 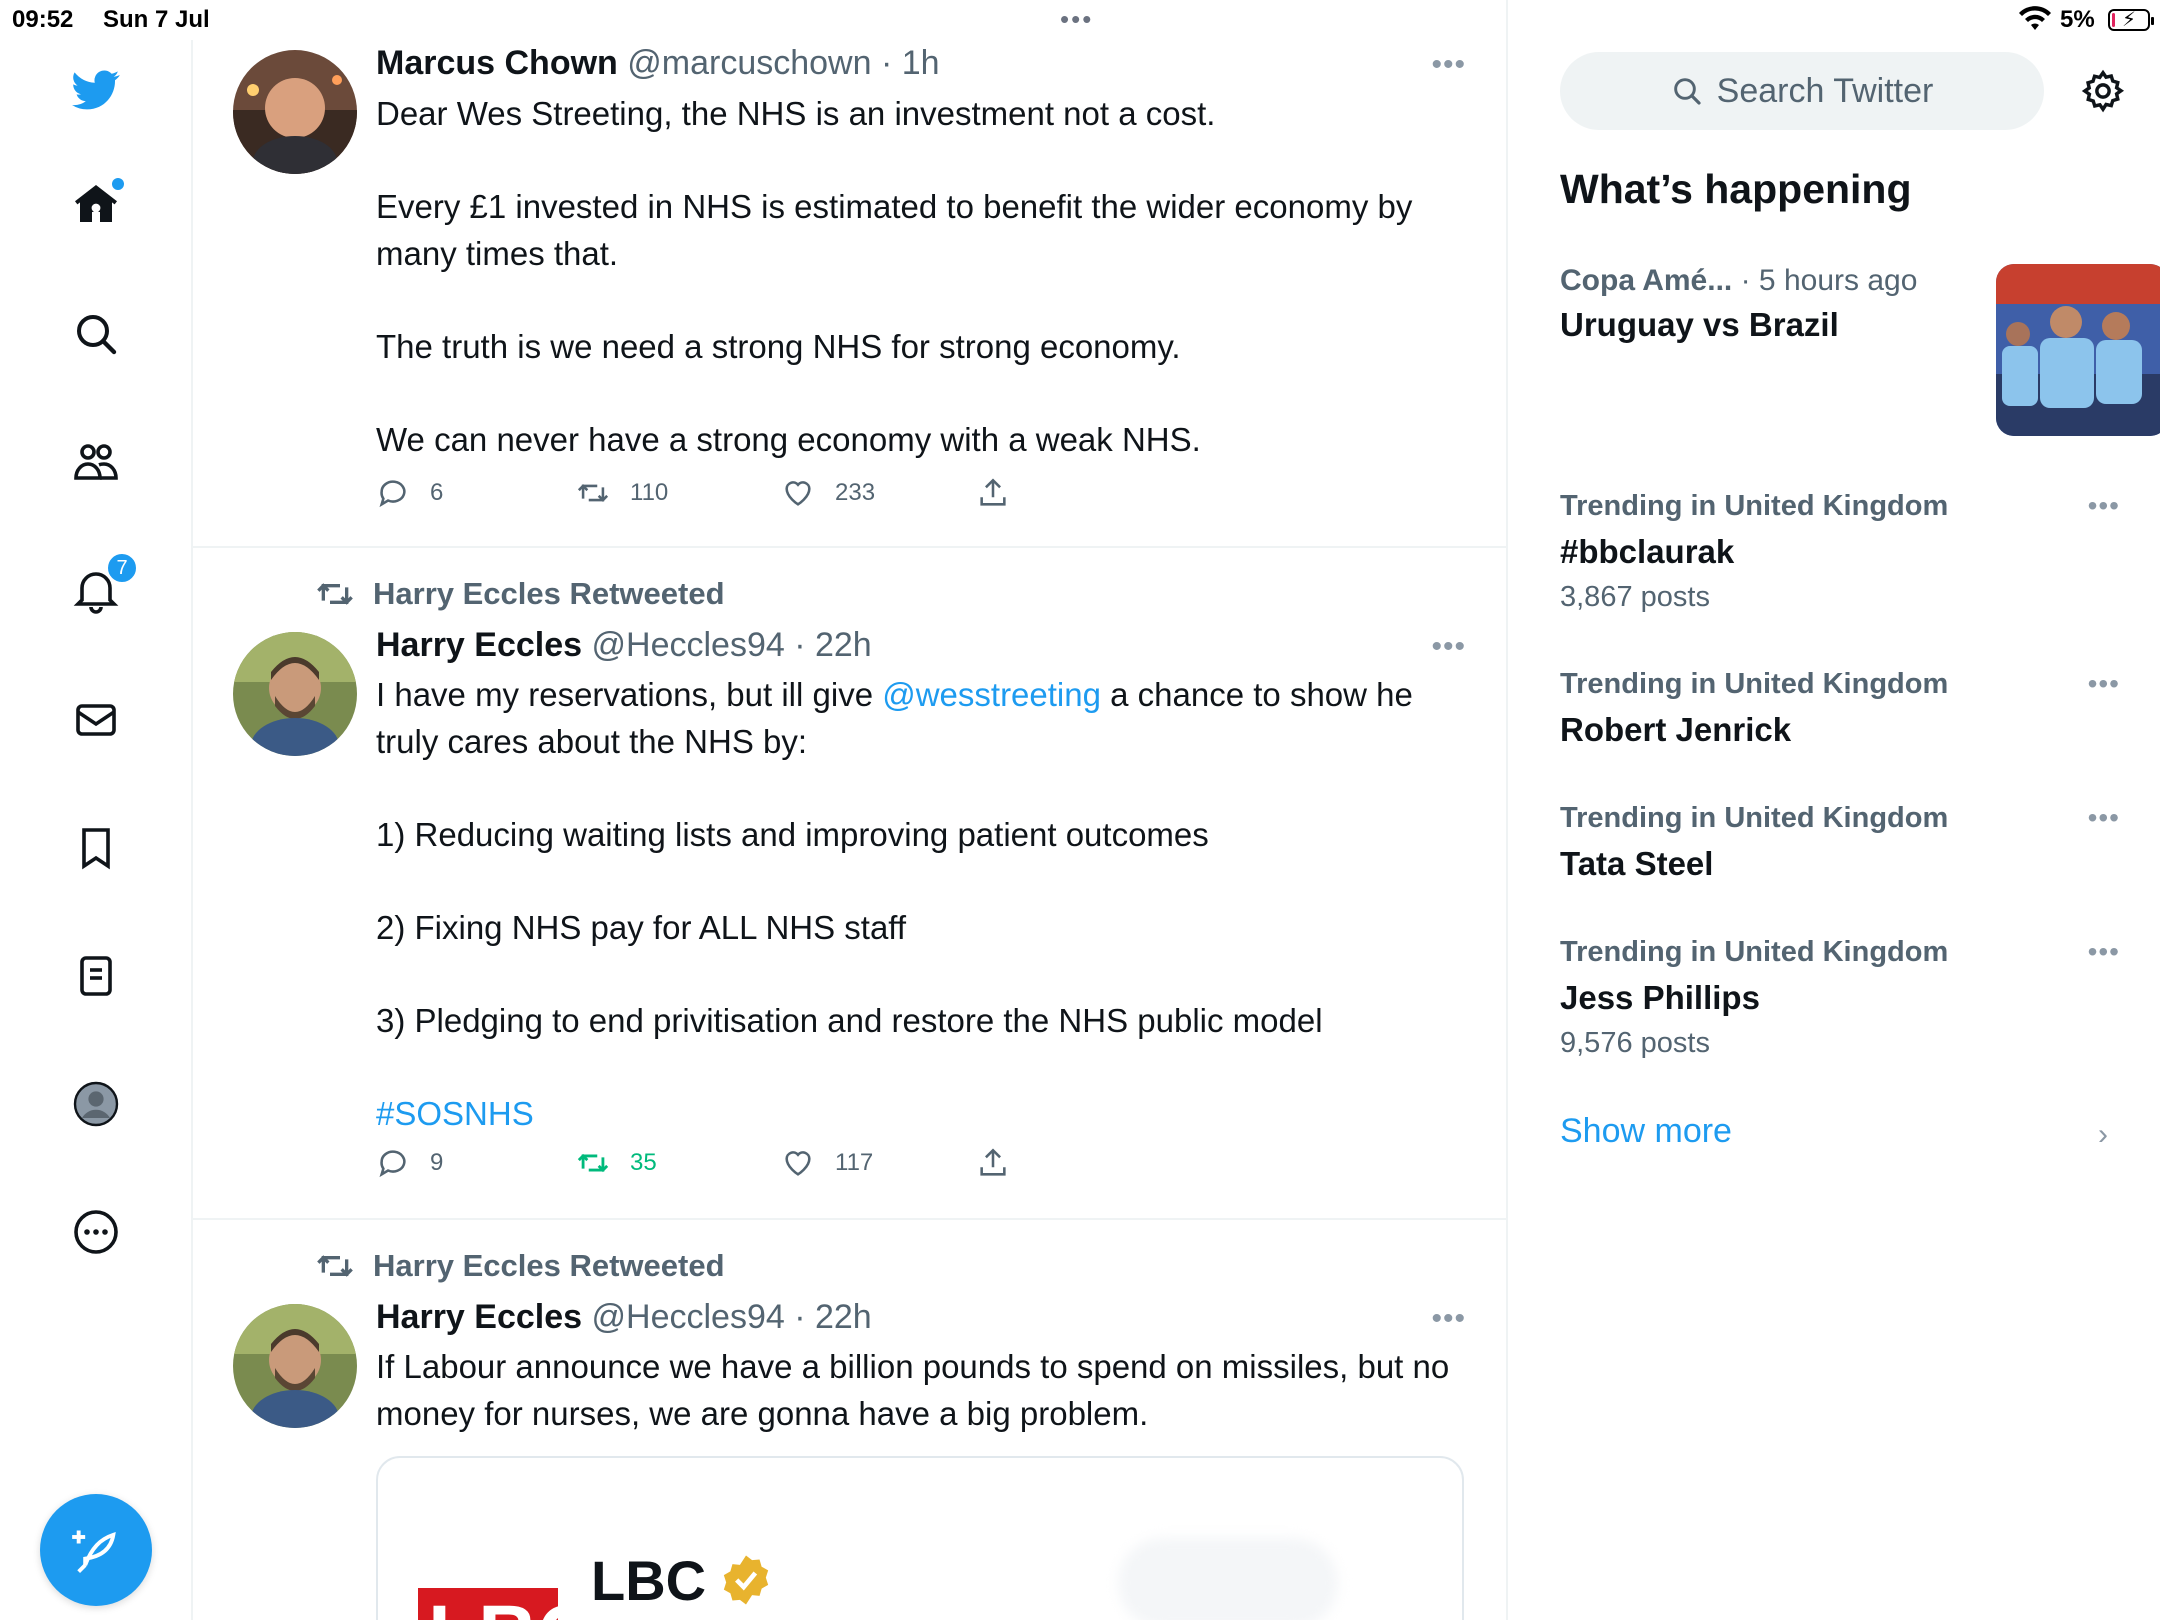 I want to click on twitter-logo-icon, so click(x=96, y=90).